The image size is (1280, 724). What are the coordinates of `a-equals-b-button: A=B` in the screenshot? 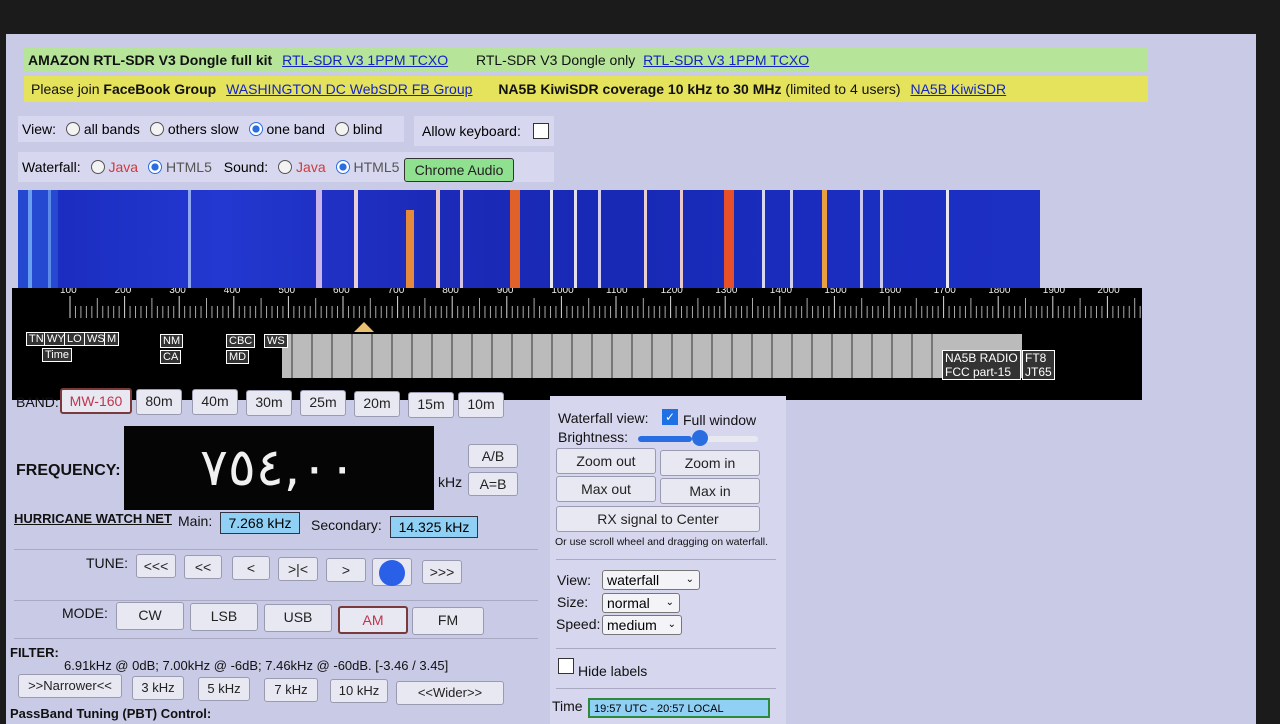 It's located at (493, 484).